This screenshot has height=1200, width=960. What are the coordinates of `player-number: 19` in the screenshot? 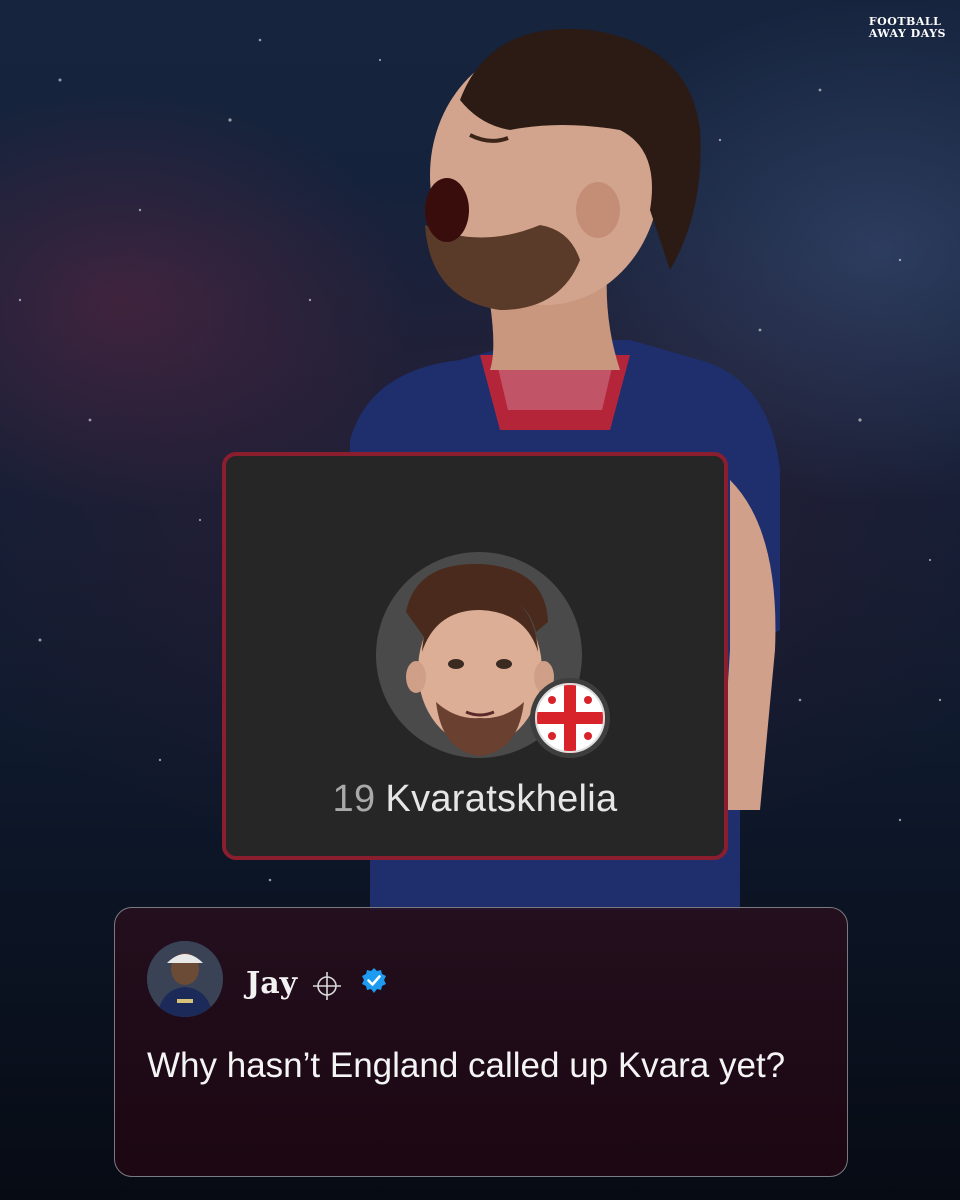 It's located at (354, 799).